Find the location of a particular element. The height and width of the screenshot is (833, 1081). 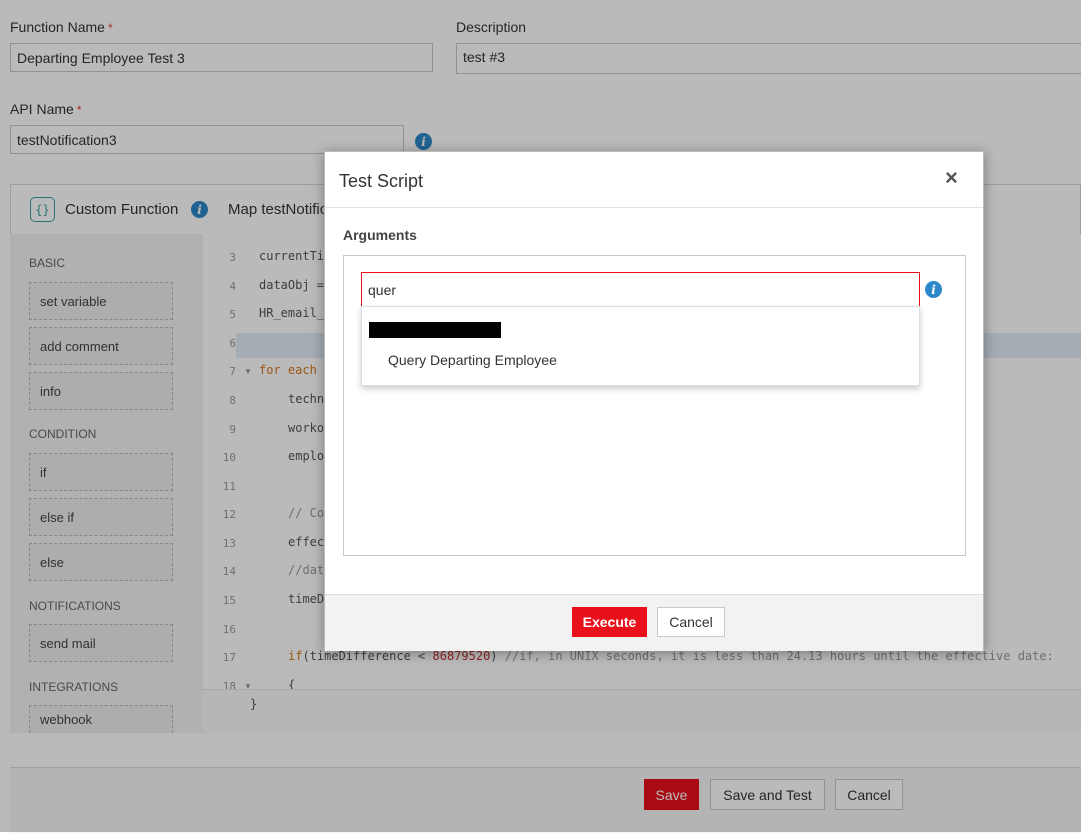

suggestion-dropdown: Query Departing Employee is located at coordinates (640, 346).